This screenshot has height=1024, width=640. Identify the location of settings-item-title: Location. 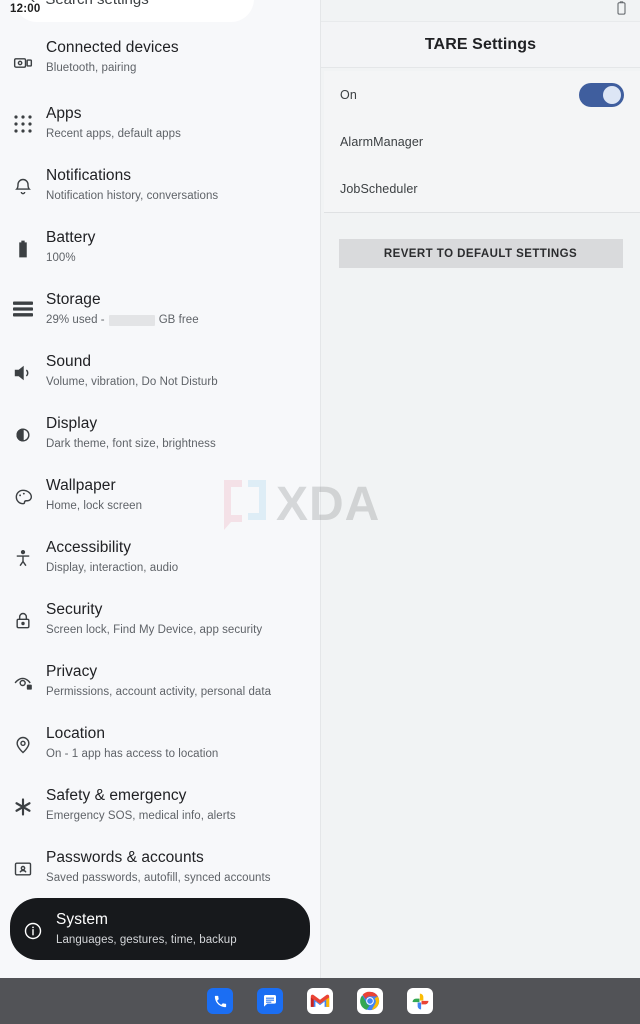
(76, 733).